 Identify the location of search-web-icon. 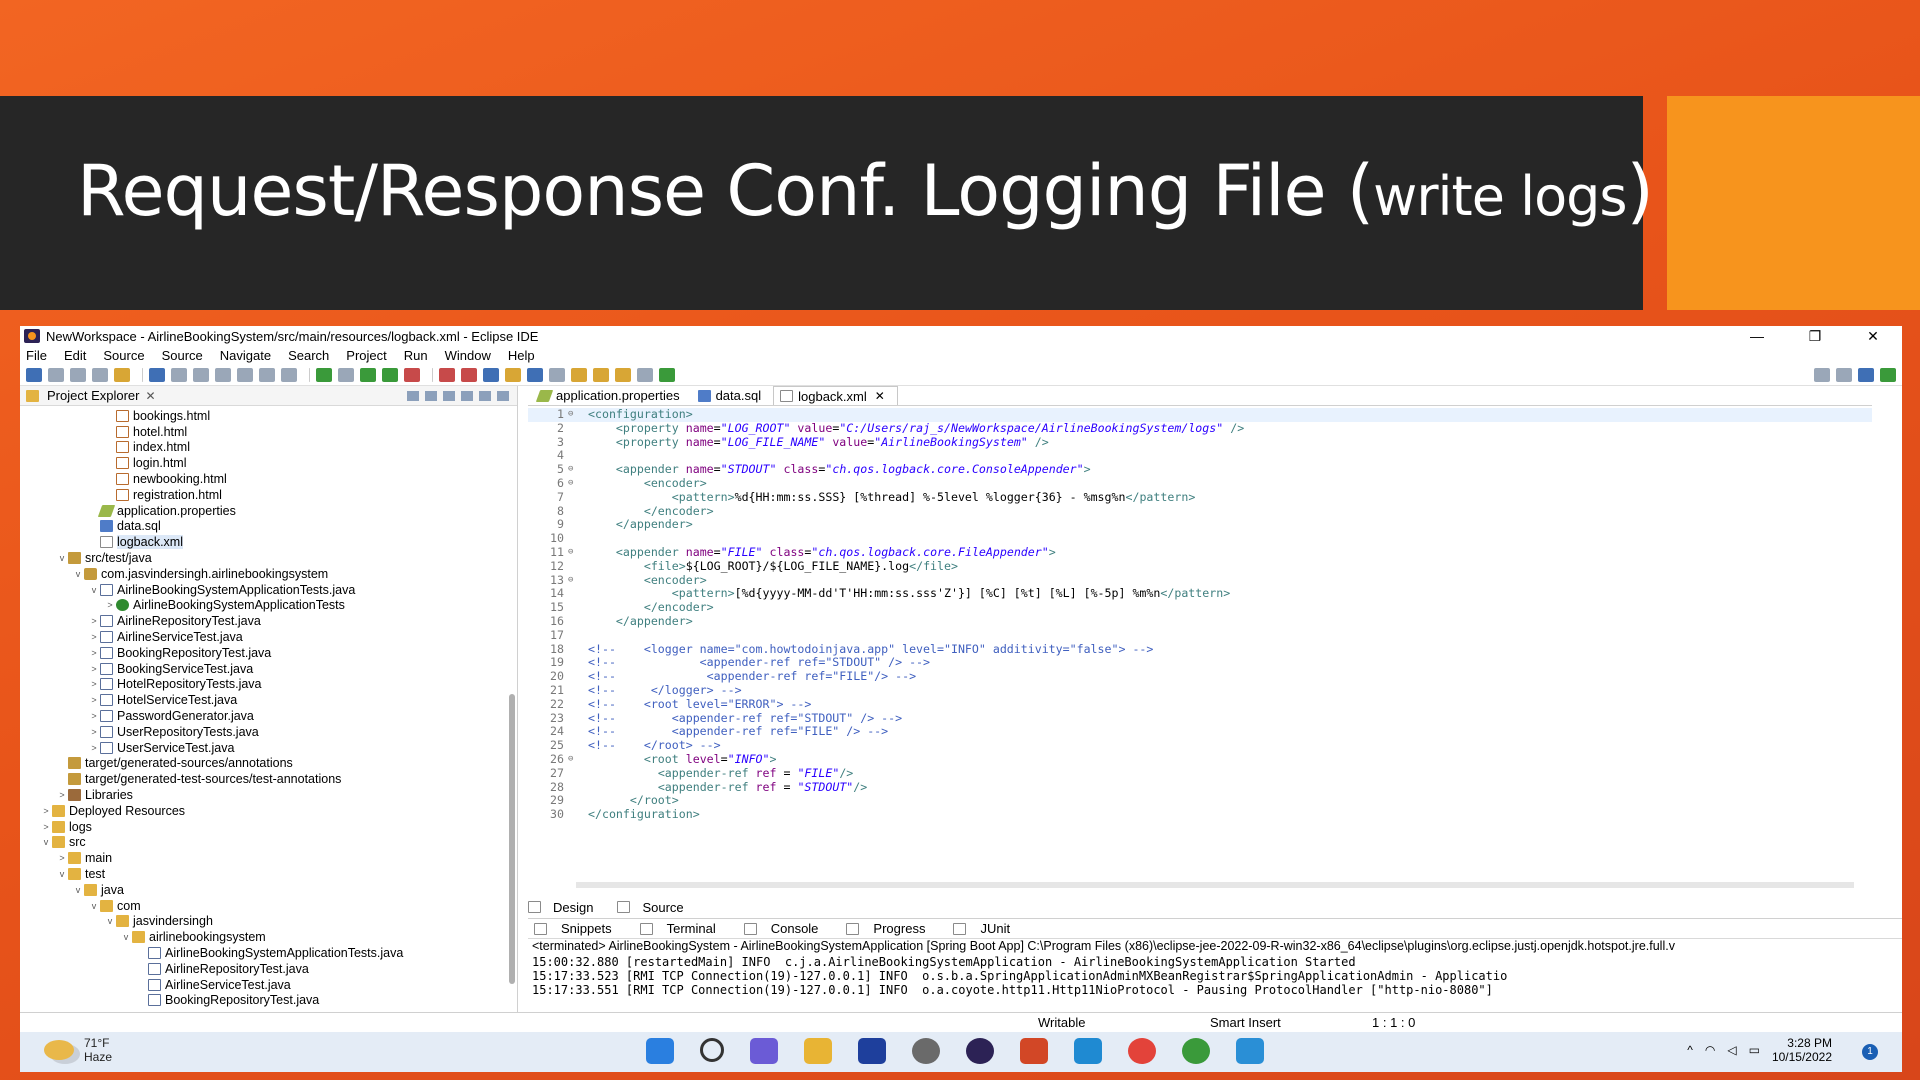
(535, 374).